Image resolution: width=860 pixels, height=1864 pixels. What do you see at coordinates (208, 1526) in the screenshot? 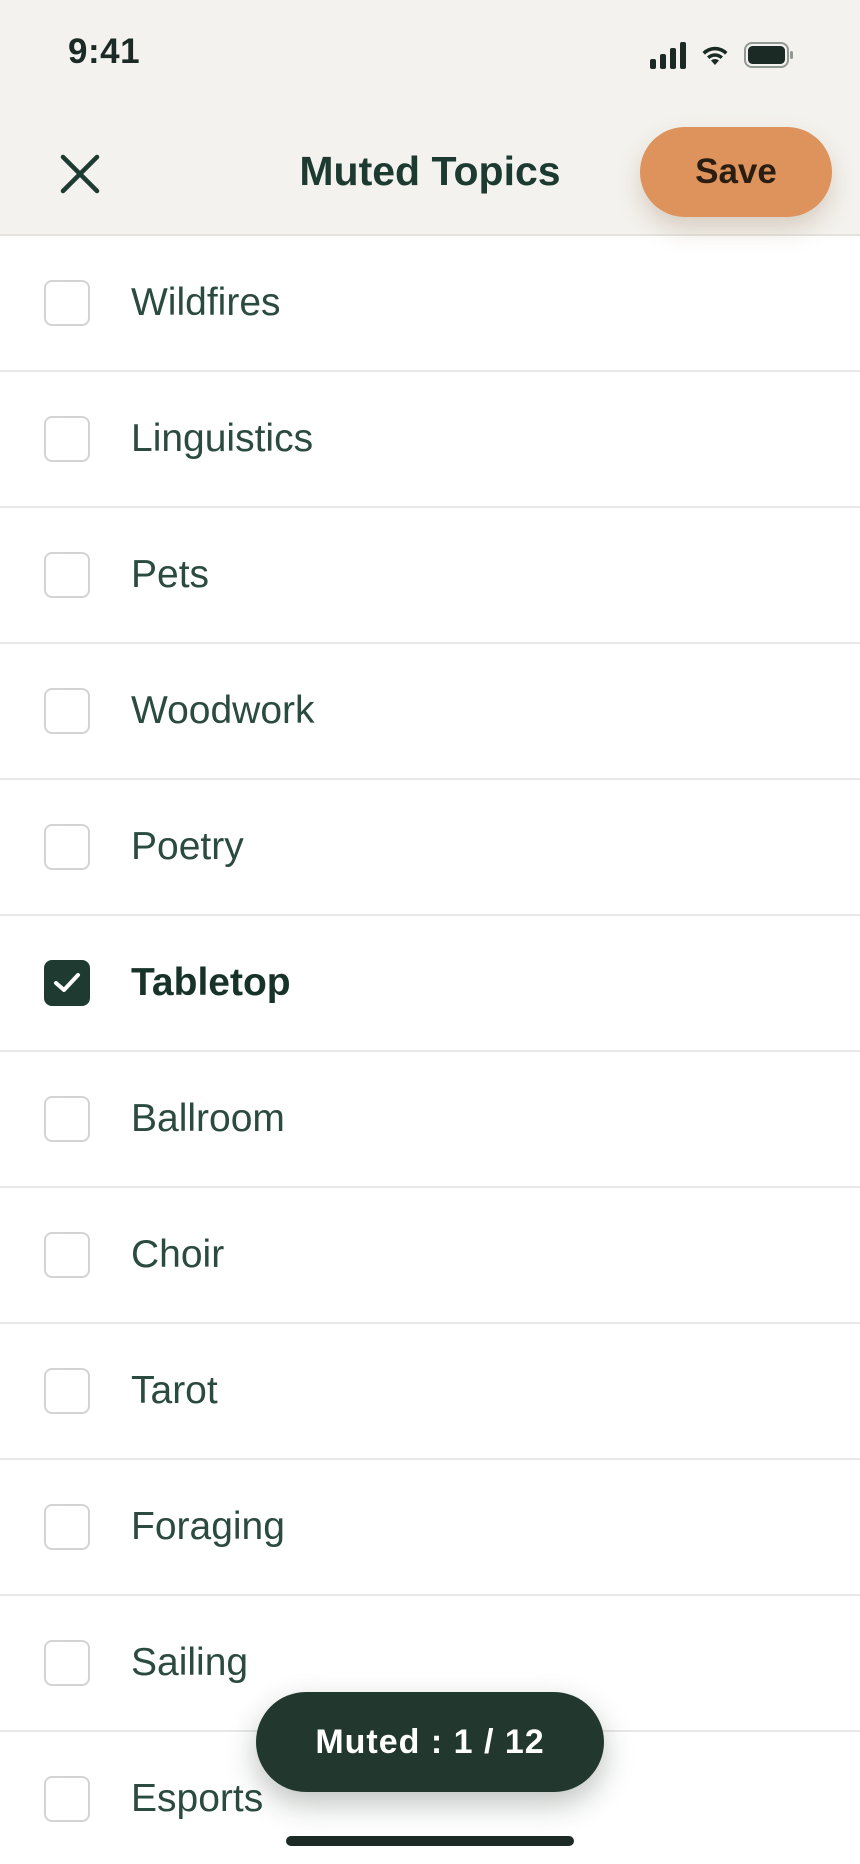
I see `topic-label: Foraging` at bounding box center [208, 1526].